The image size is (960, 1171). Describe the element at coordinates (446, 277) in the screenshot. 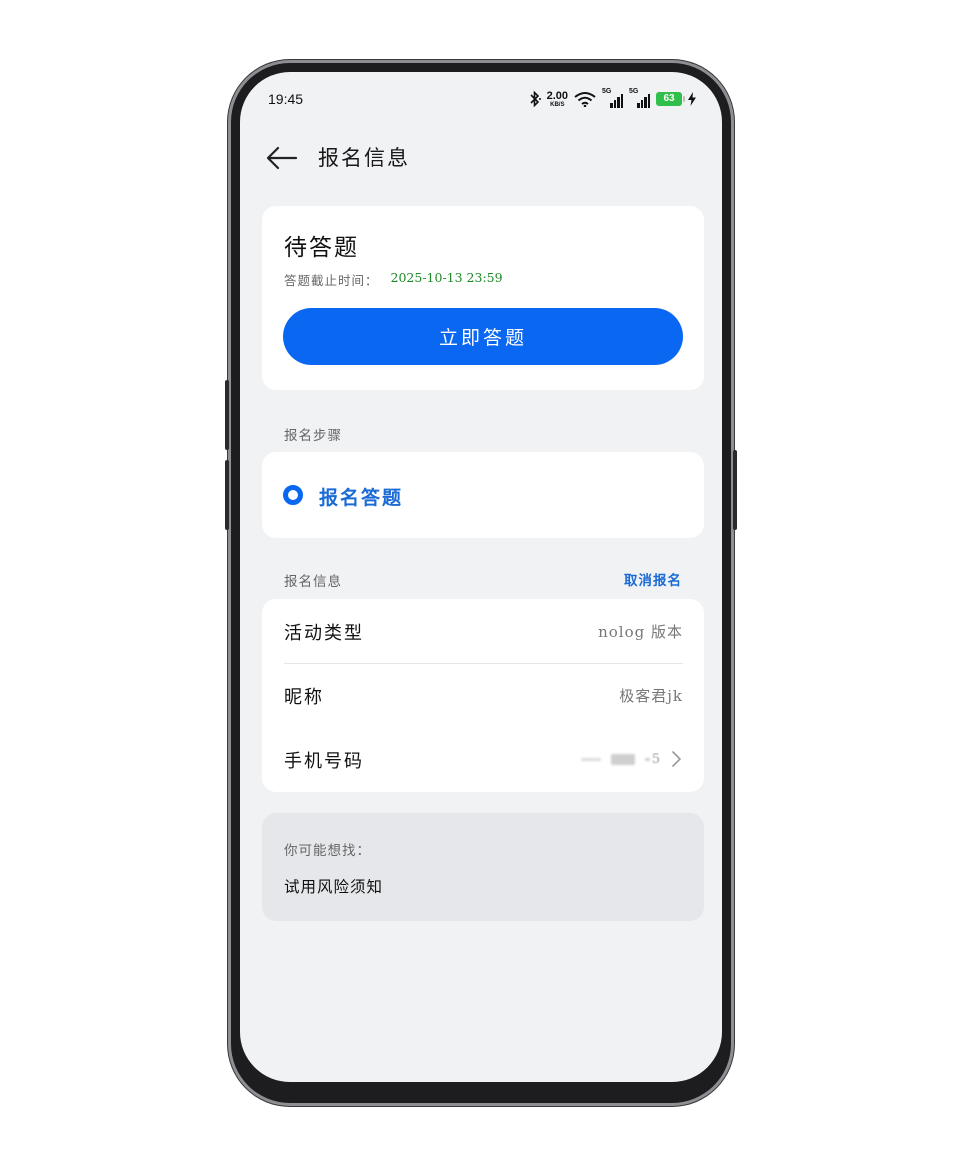

I see `deadline-value: 2025-10-13 23:59` at that location.